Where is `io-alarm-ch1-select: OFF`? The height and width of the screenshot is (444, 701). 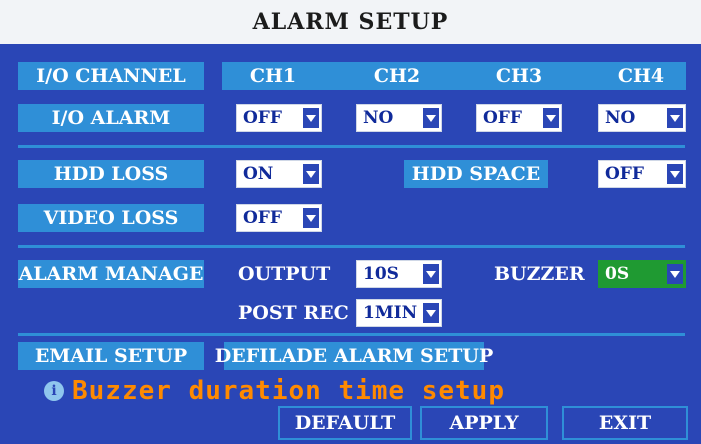
io-alarm-ch1-select: OFF is located at coordinates (279, 118).